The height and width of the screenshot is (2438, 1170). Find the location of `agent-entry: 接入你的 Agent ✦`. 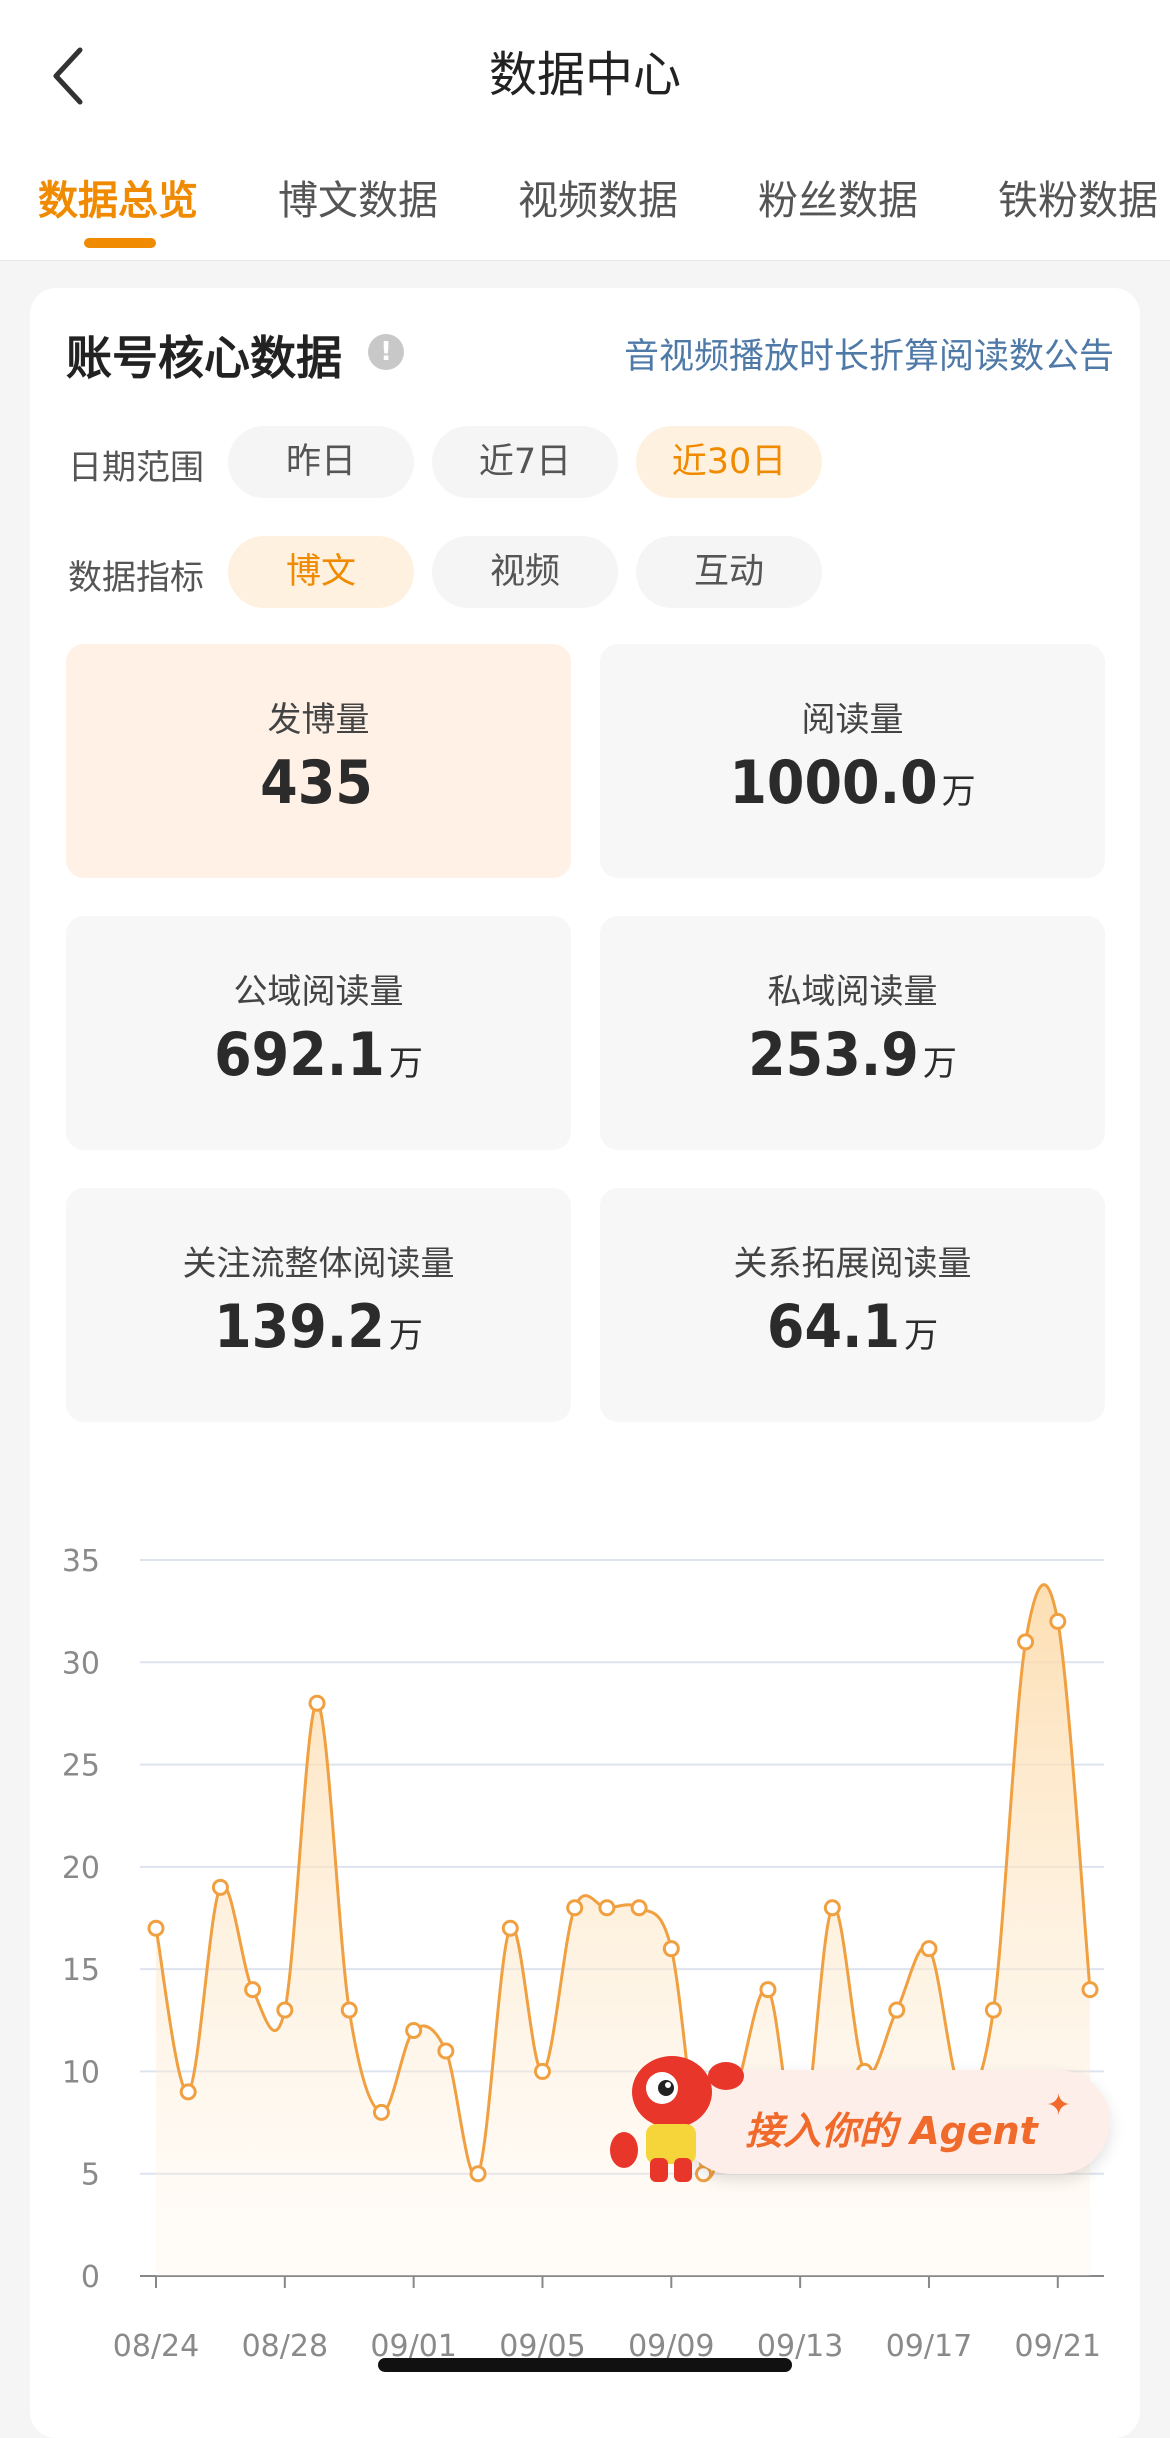

agent-entry: 接入你的 Agent ✦ is located at coordinates (860, 2115).